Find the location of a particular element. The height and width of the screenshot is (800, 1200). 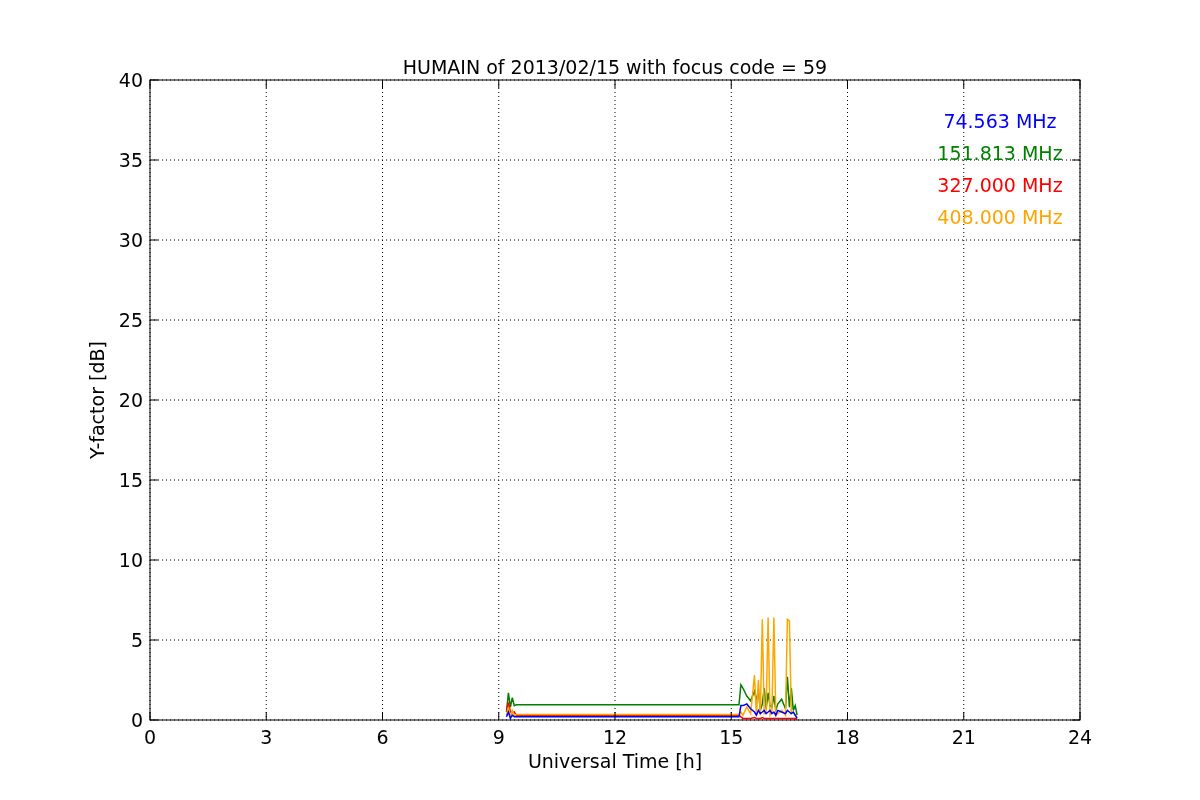

y-tick-label: 5 is located at coordinates (136, 640).